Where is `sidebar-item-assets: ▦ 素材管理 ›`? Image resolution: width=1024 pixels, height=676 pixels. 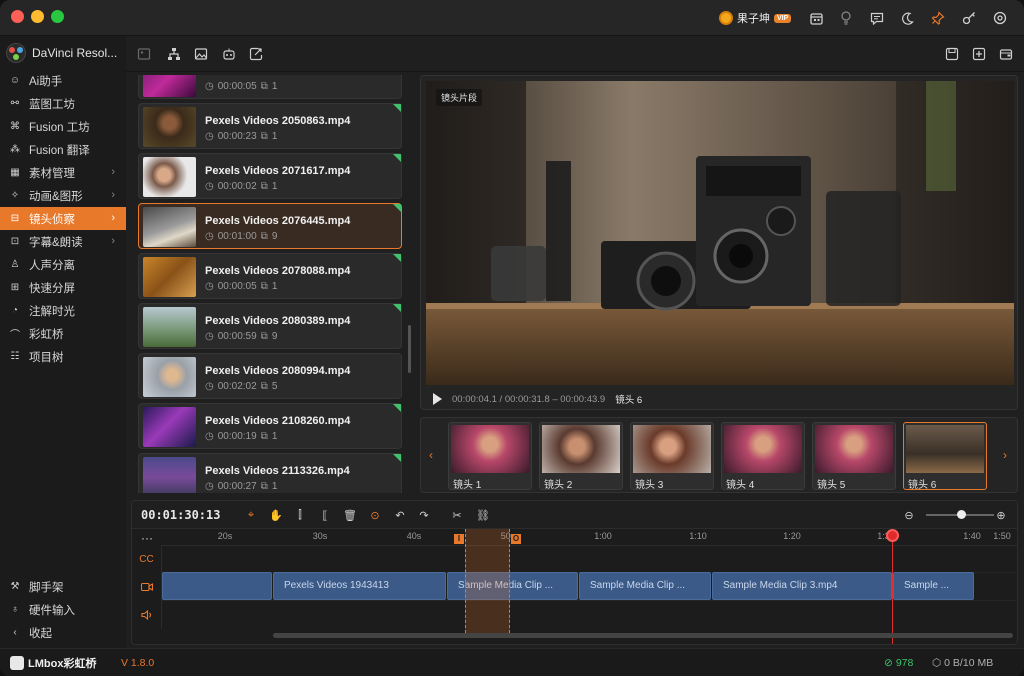 sidebar-item-assets: ▦ 素材管理 › is located at coordinates (63, 172).